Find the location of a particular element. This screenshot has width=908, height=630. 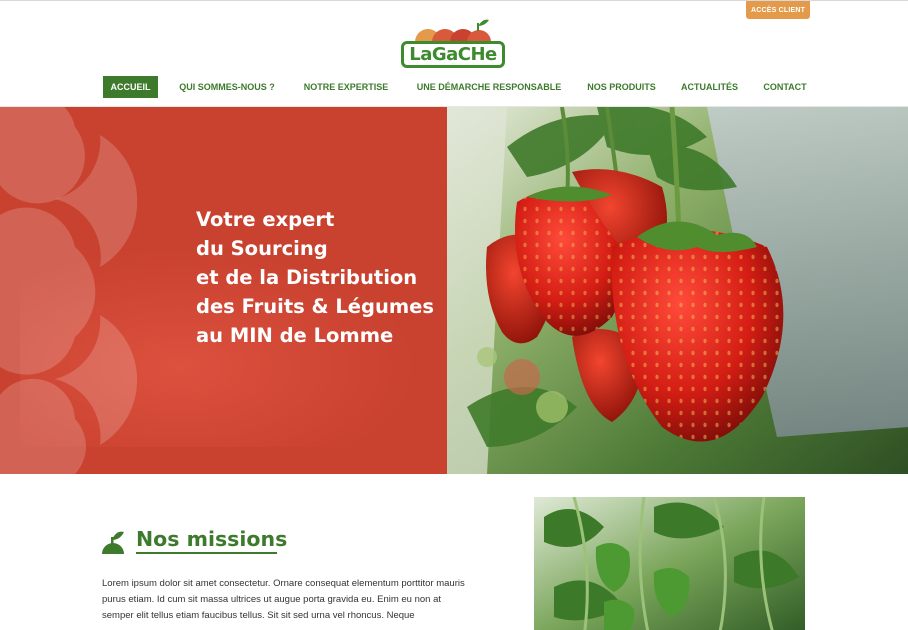

logo-fruits-icon is located at coordinates (453, 30).